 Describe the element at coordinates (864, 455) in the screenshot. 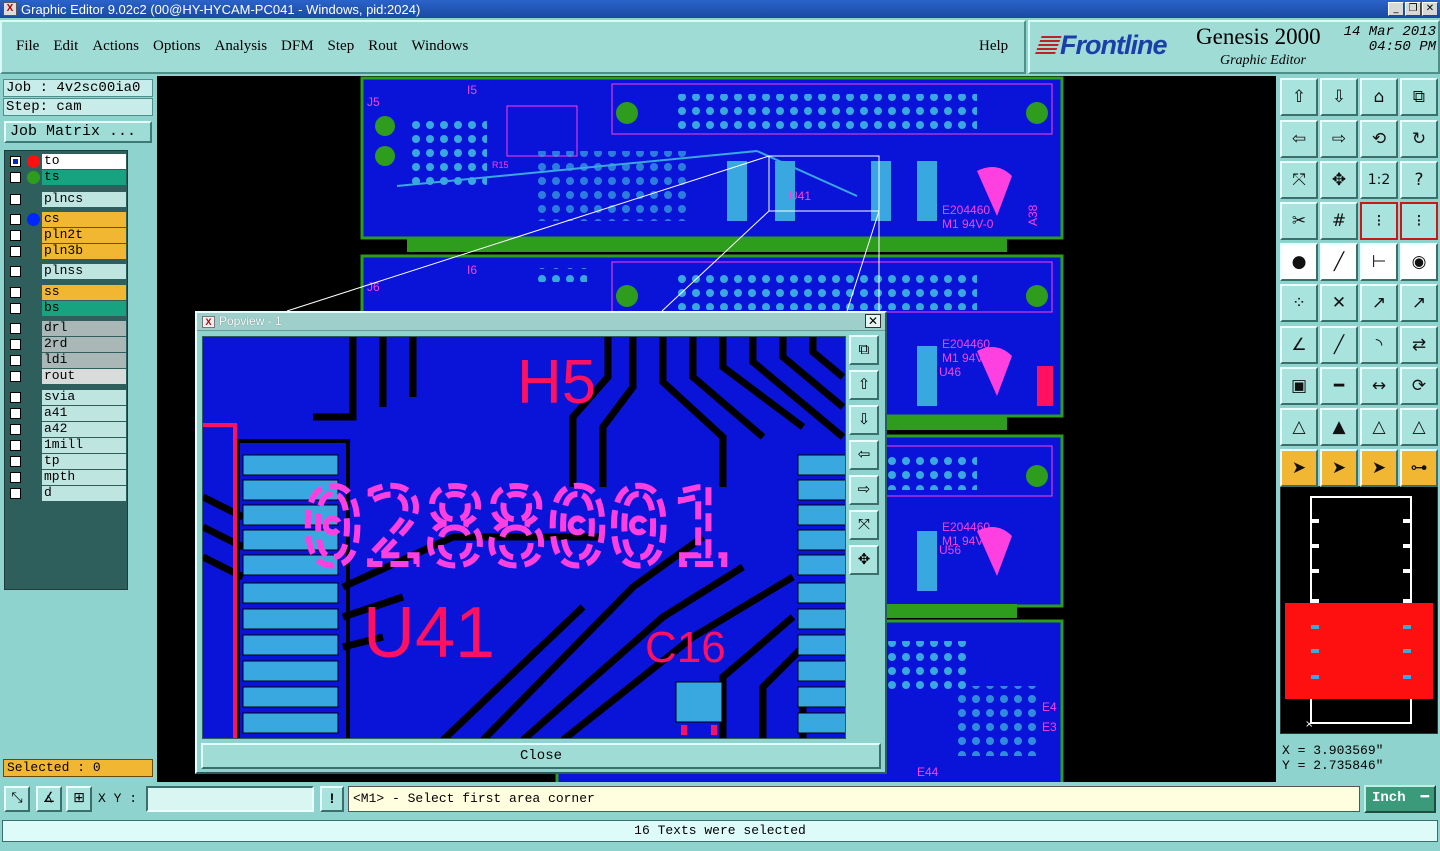

I see `pan-left-icon: ⇦` at that location.